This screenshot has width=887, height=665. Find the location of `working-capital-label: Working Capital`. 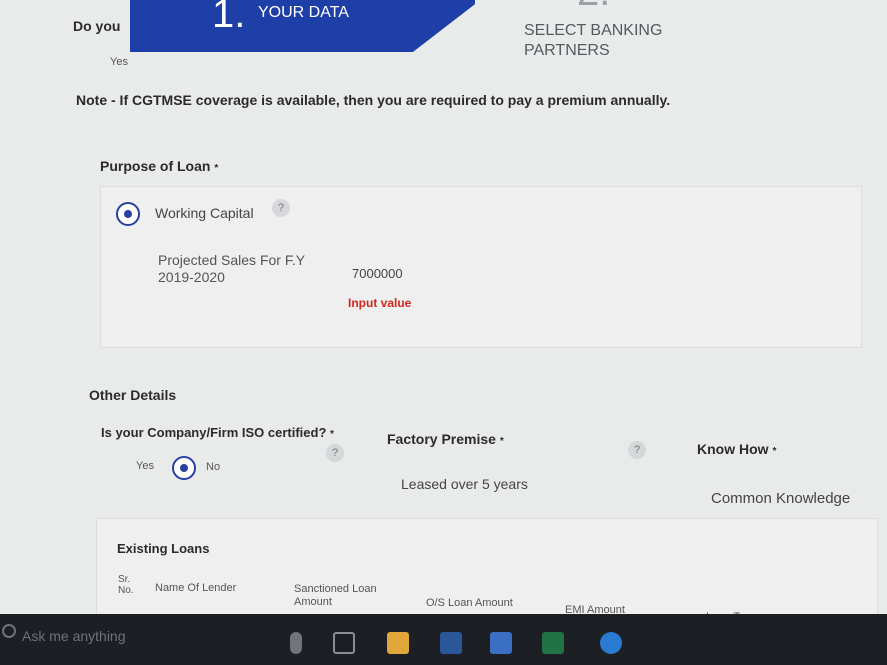

working-capital-label: Working Capital is located at coordinates (204, 213).